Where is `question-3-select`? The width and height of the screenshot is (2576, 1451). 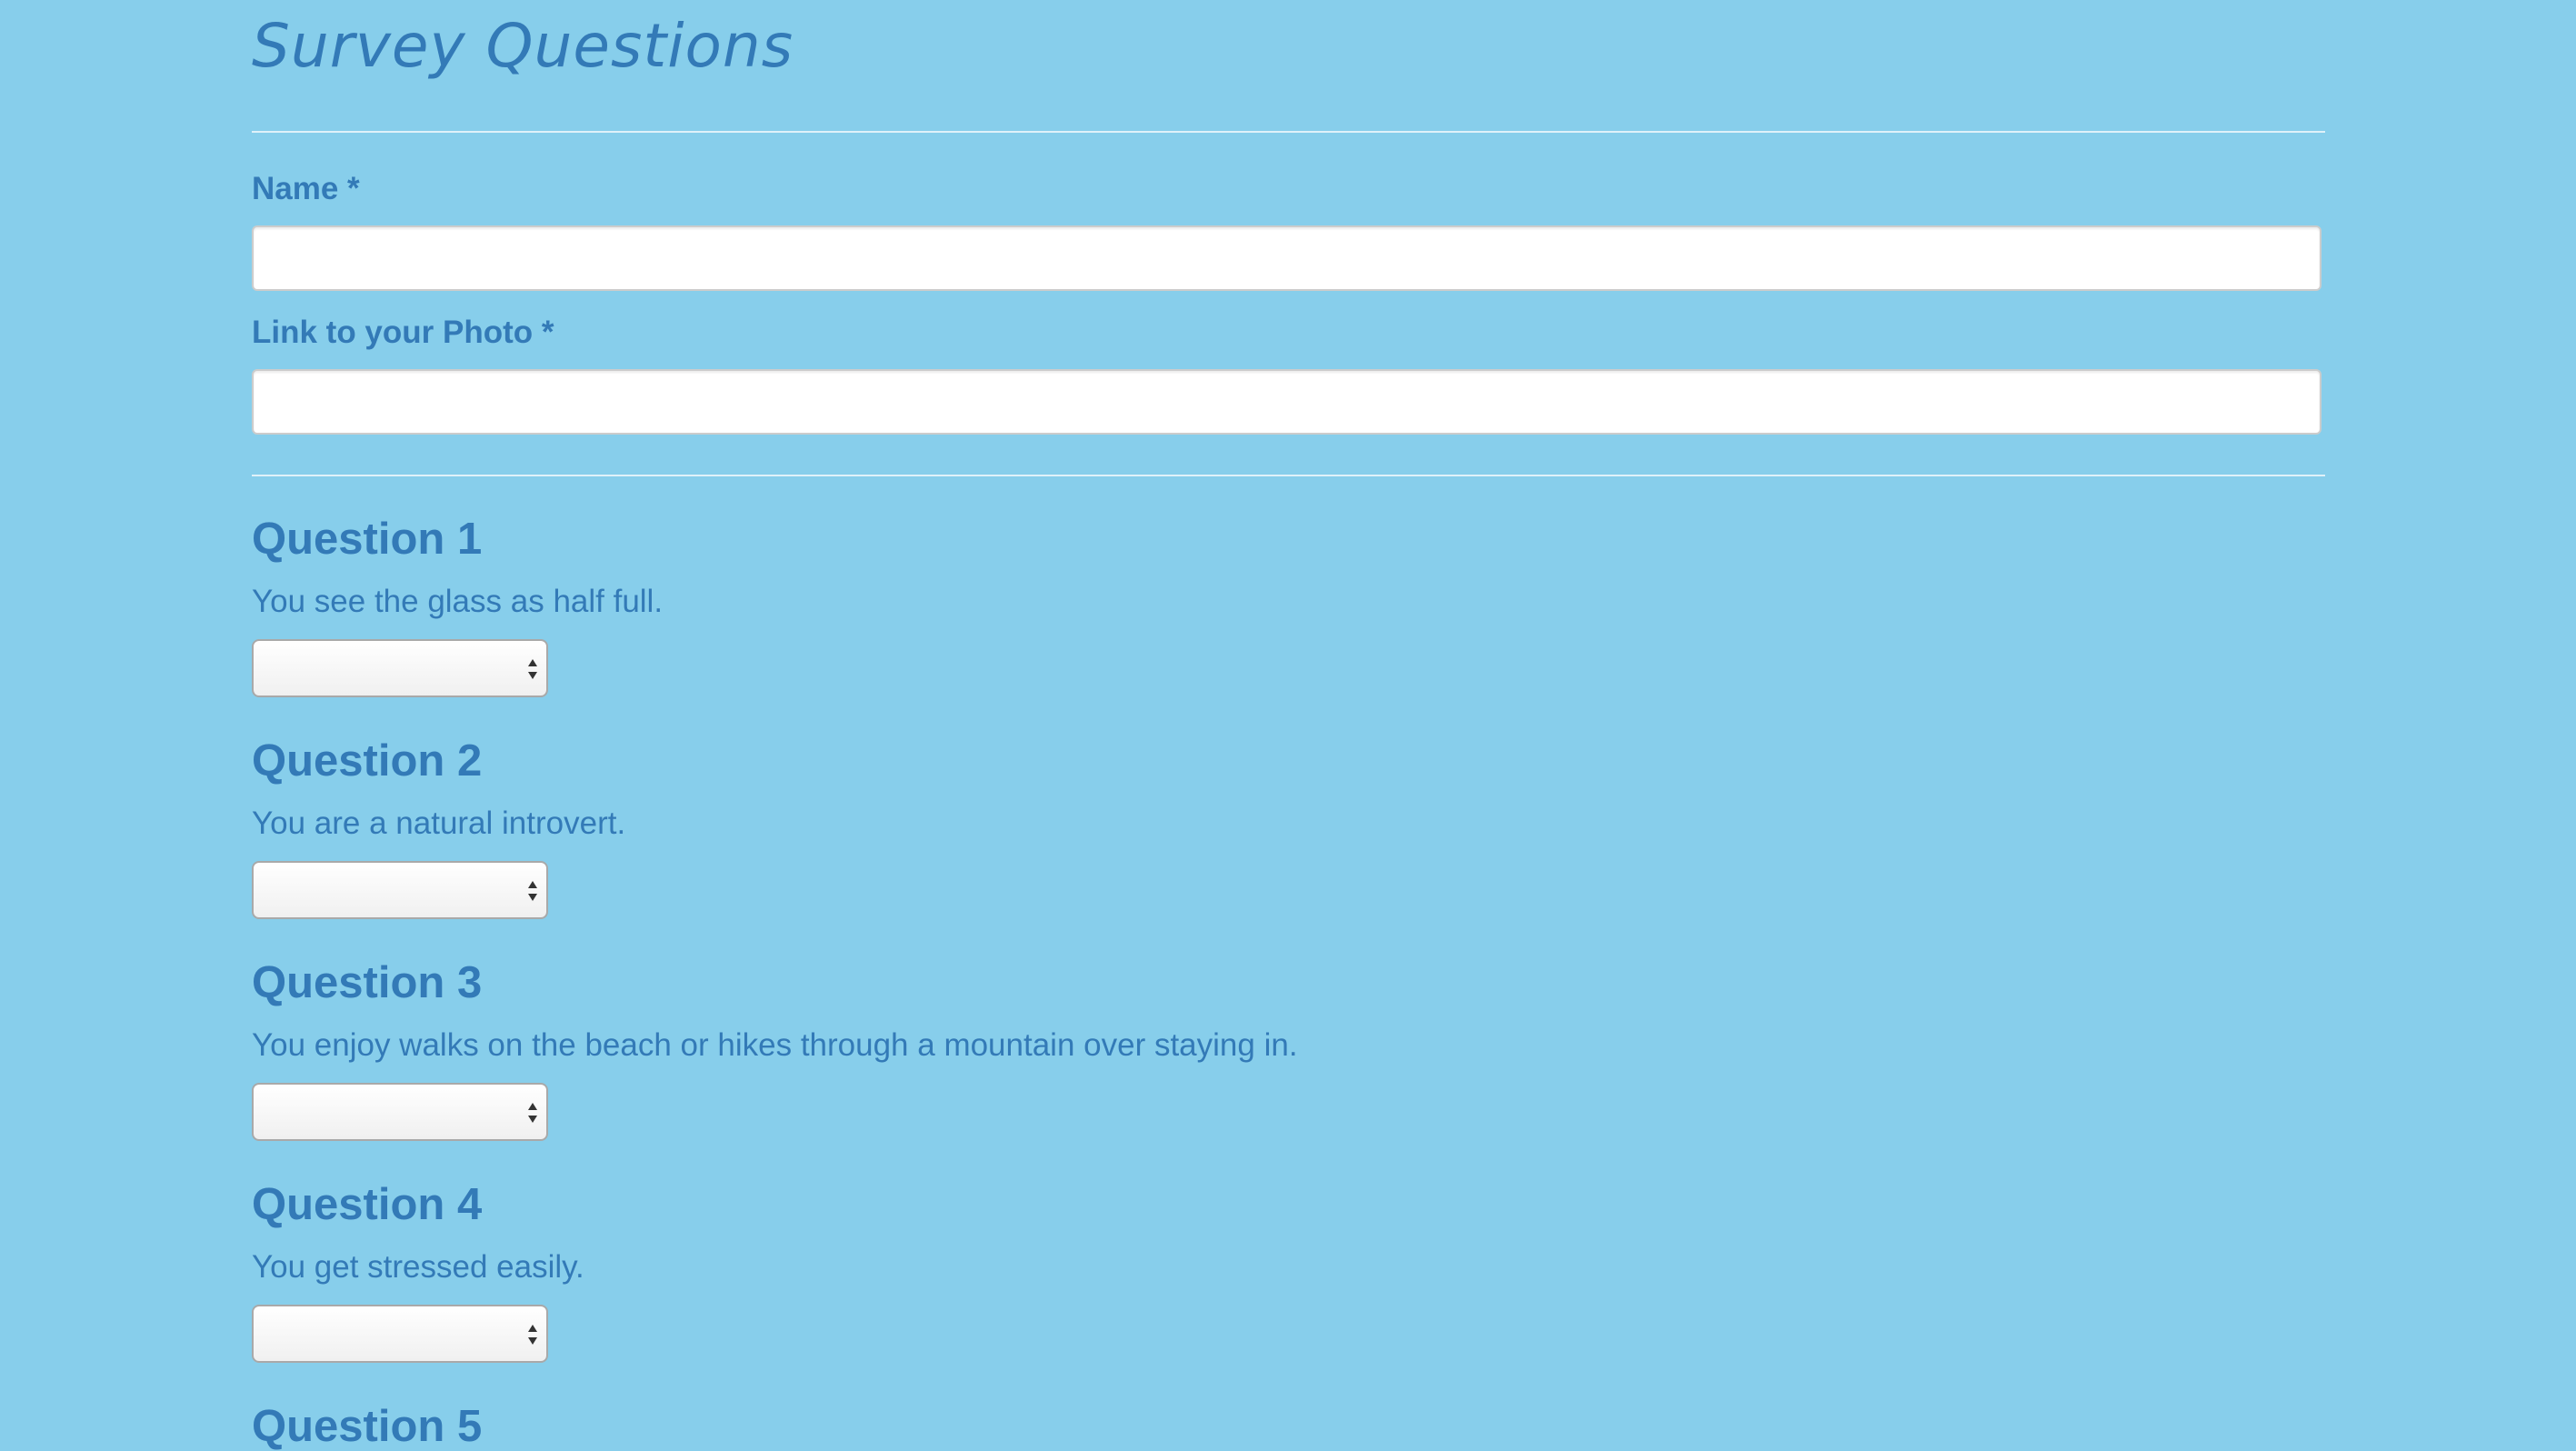
question-3-select is located at coordinates (400, 1112).